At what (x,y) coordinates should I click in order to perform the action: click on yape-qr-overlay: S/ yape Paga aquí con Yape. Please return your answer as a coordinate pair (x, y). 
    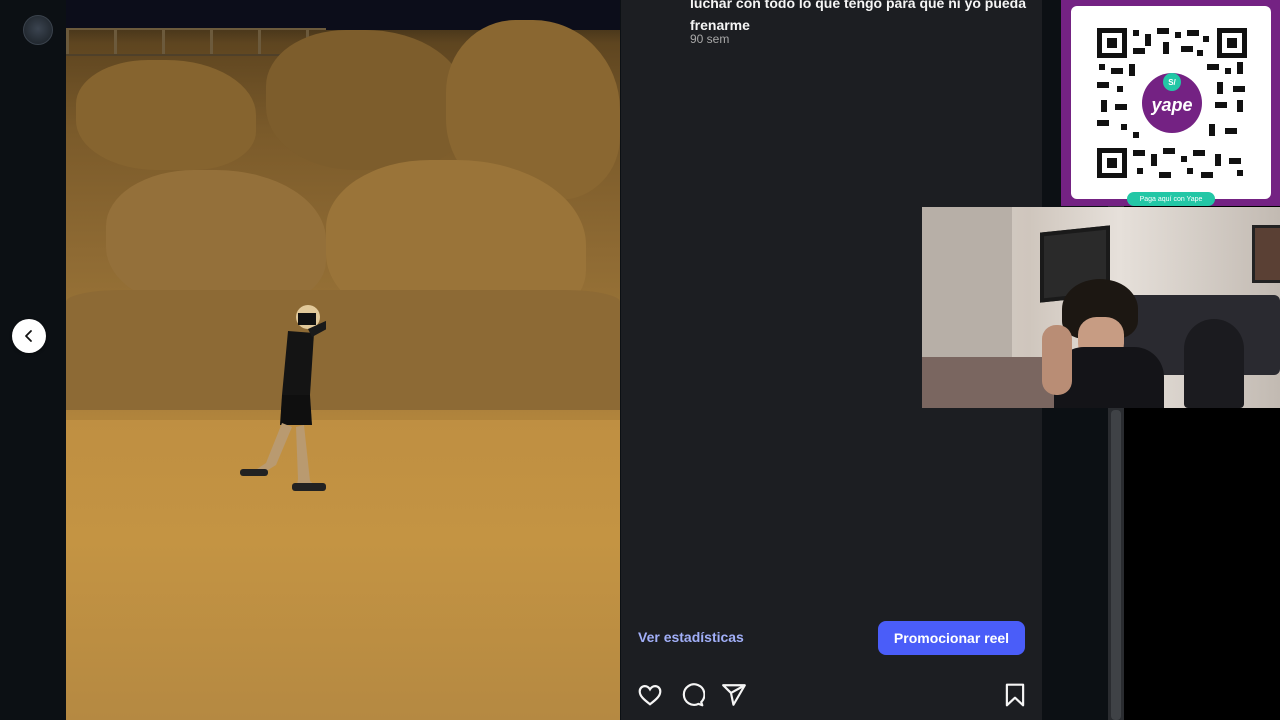
    Looking at the image, I should click on (1170, 103).